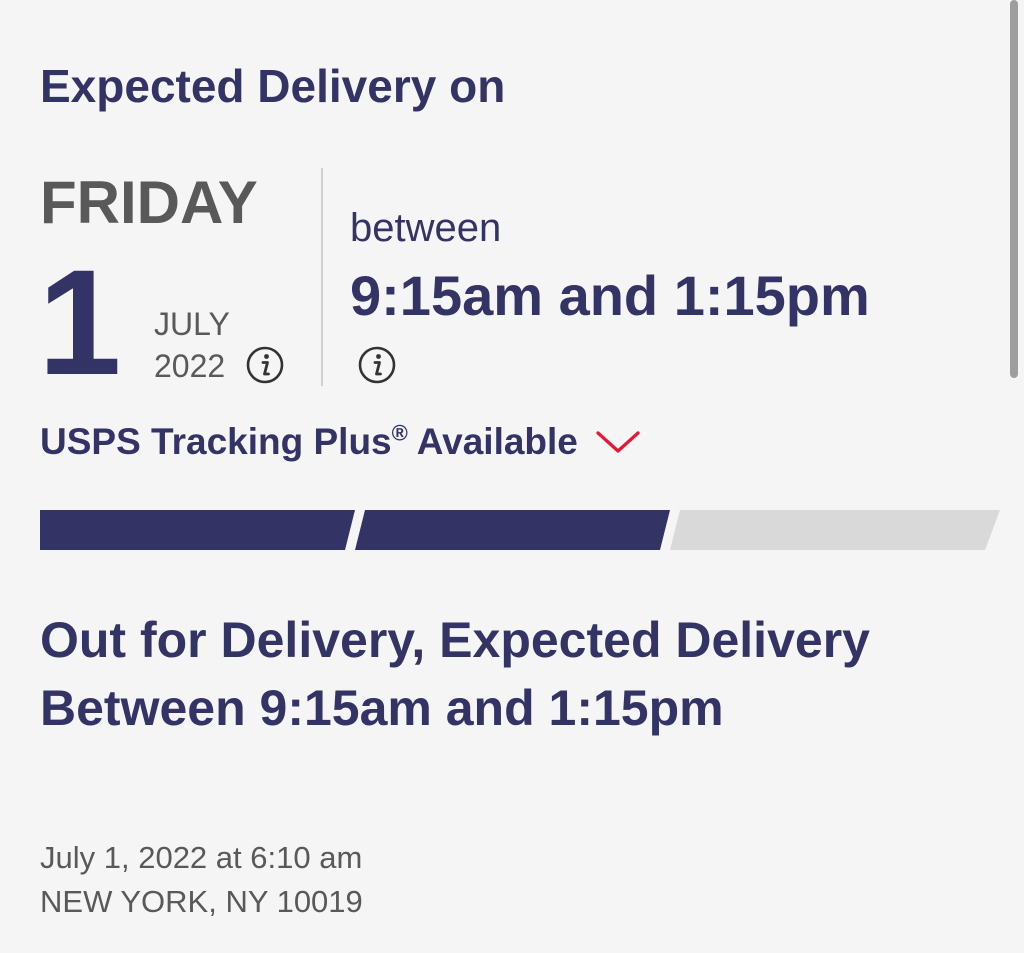  Describe the element at coordinates (201, 857) in the screenshot. I see `status-date: July 1, 2022 at 6:10 am` at that location.